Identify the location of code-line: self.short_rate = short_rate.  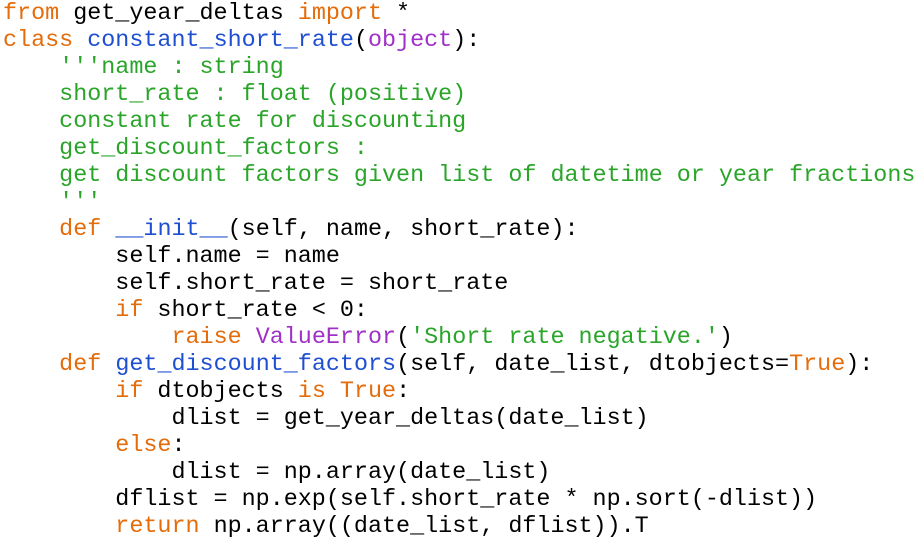
(459, 284).